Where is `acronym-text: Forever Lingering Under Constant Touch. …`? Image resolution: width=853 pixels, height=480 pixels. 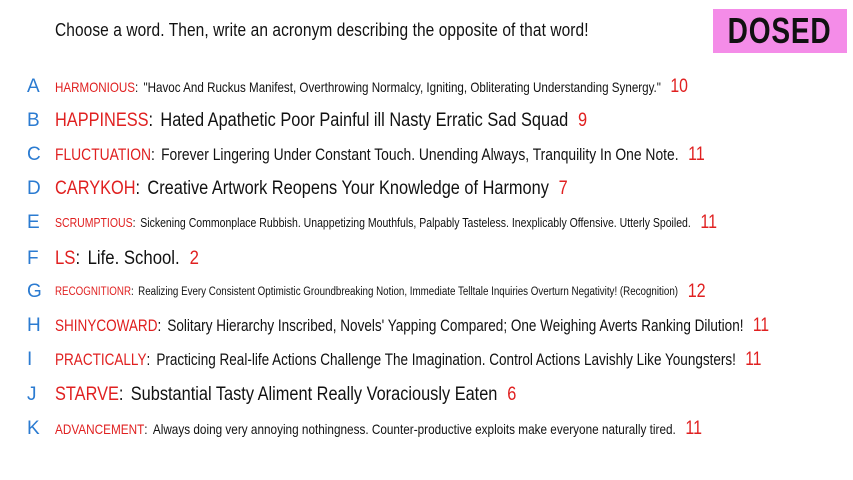 acronym-text: Forever Lingering Under Constant Touch. … is located at coordinates (420, 154).